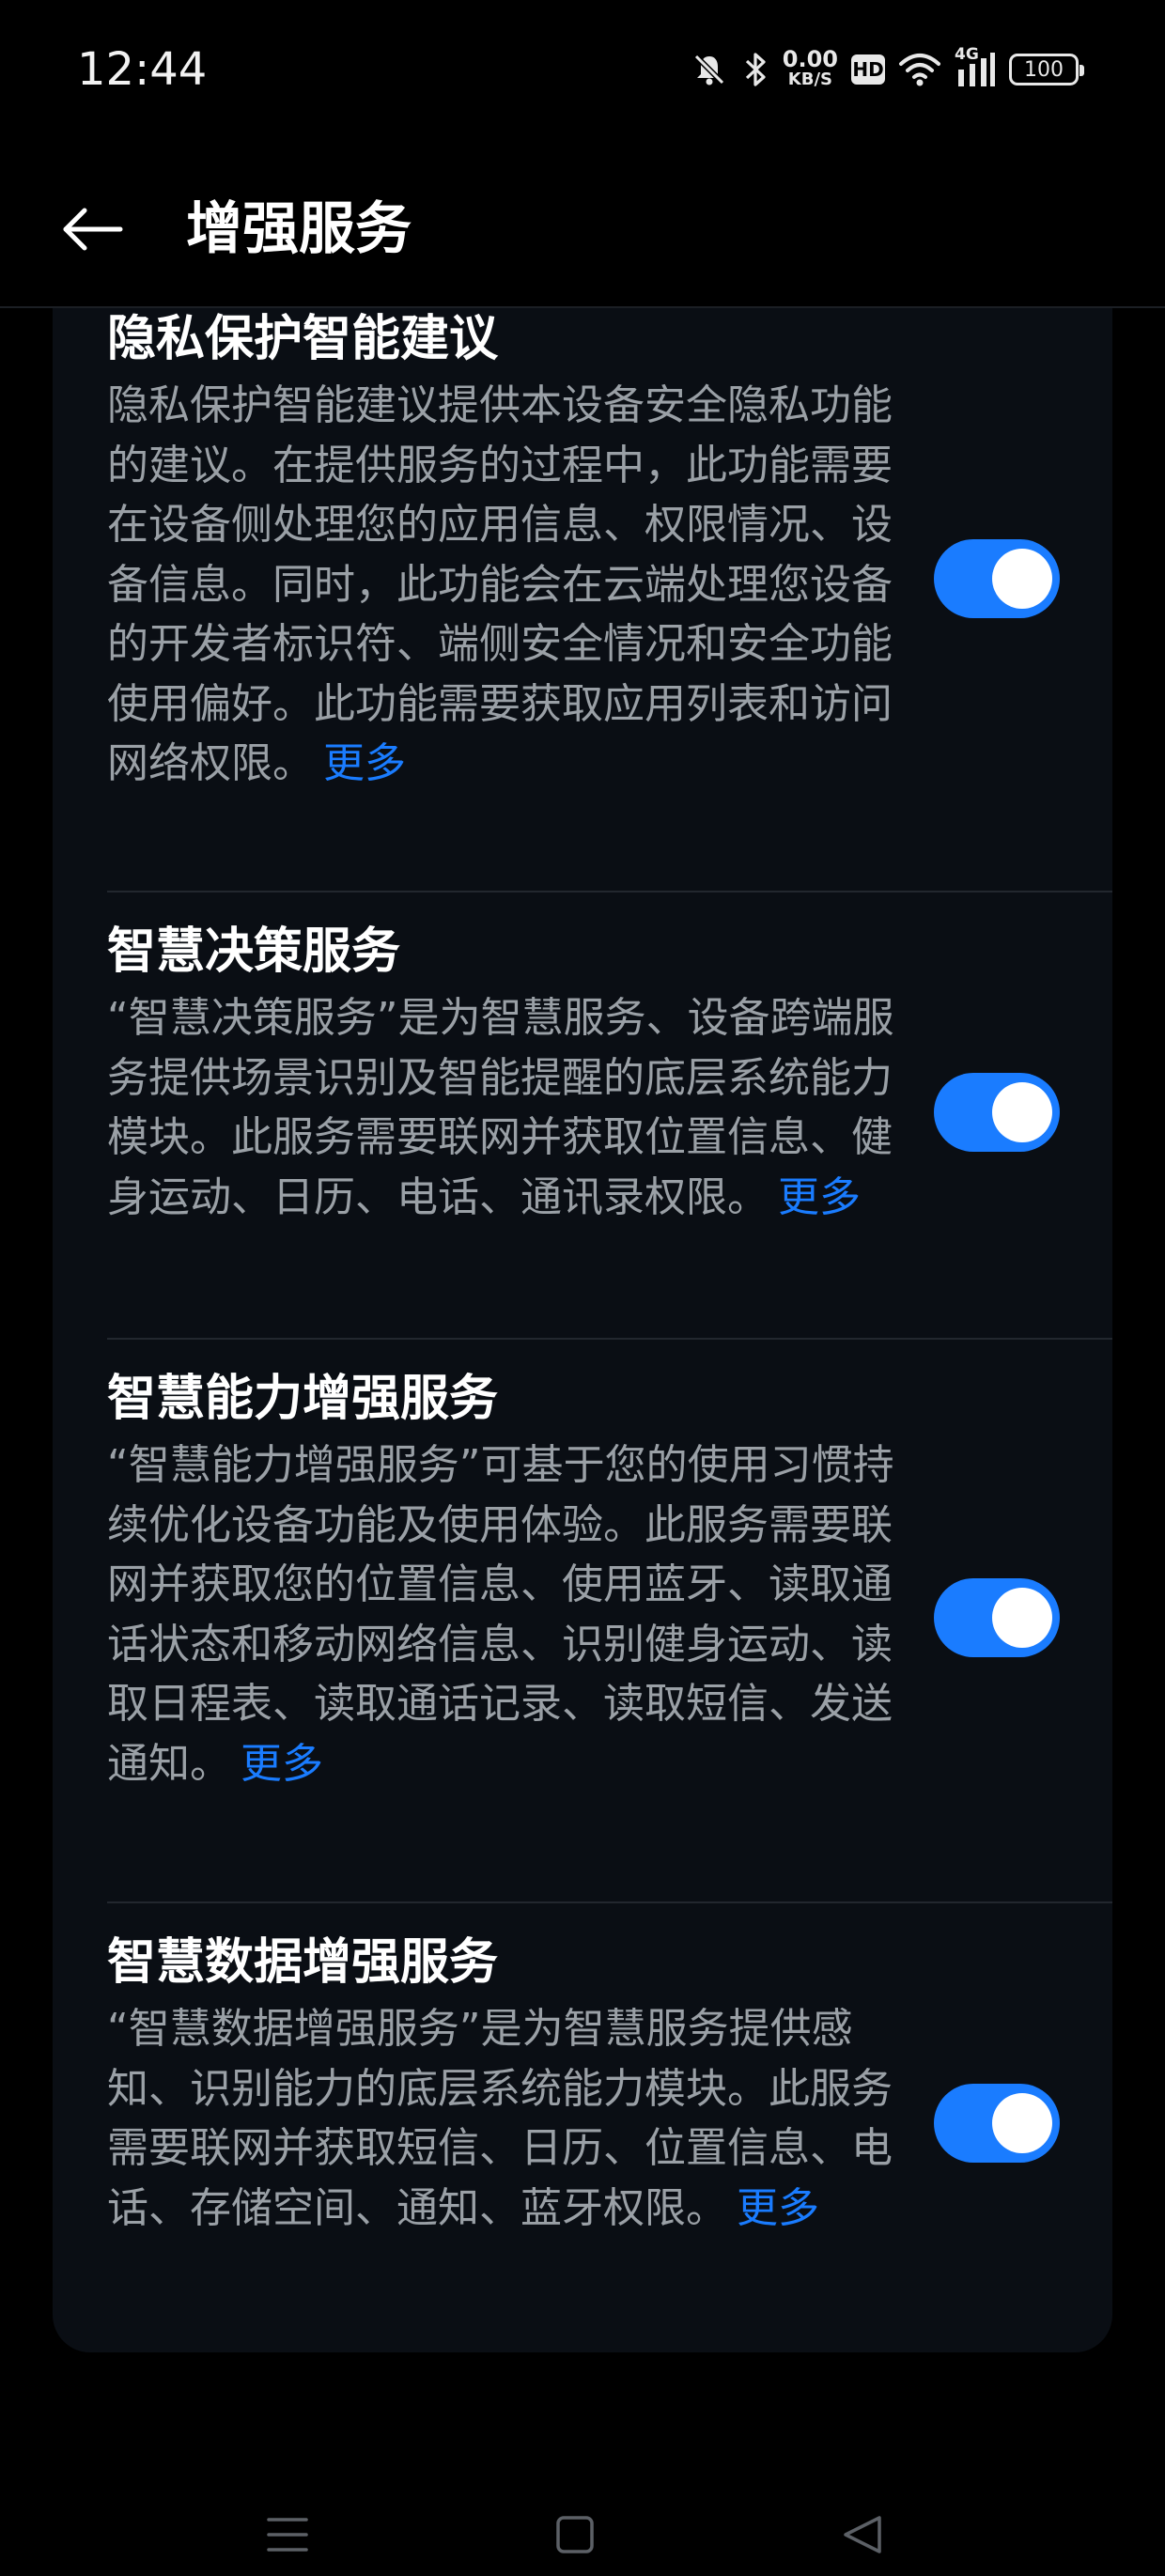  I want to click on signal-icon: 4G, so click(975, 67).